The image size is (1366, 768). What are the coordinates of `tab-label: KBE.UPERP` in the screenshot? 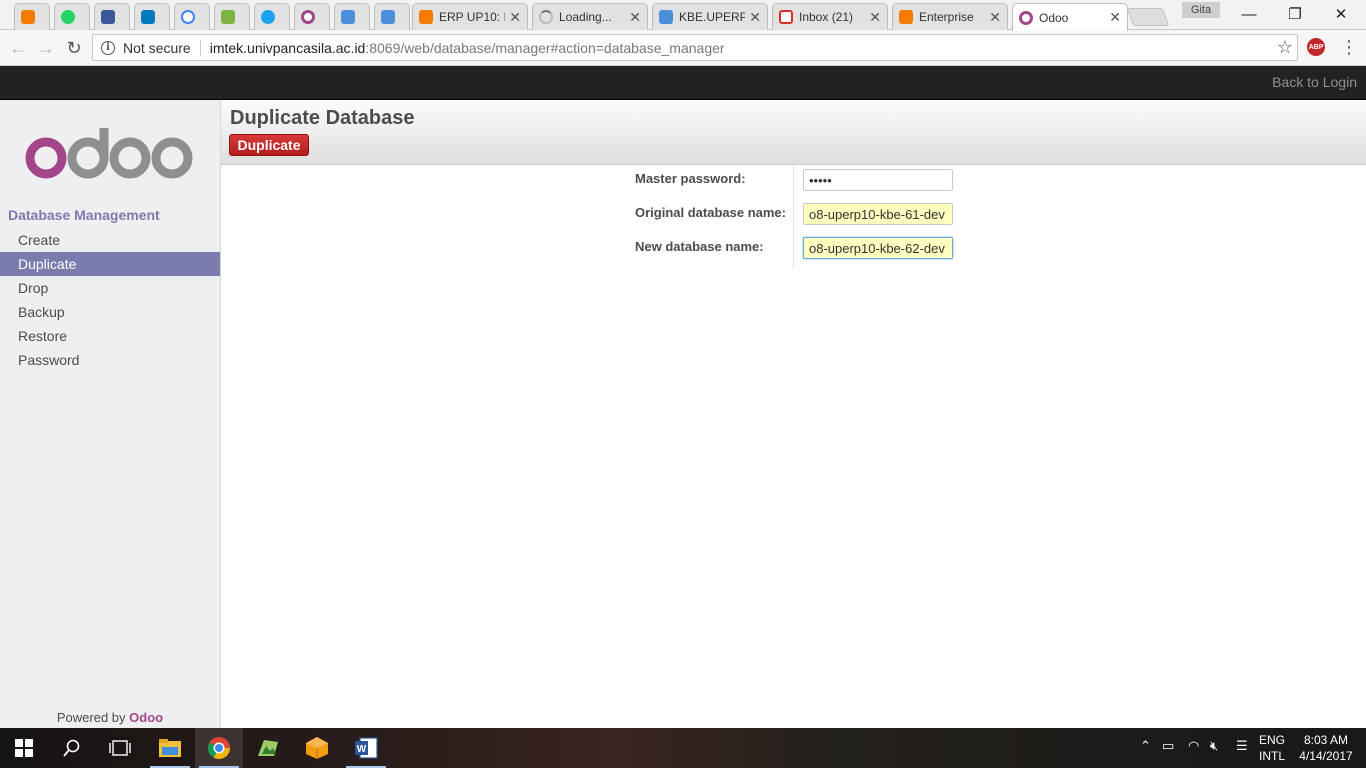 It's located at (712, 17).